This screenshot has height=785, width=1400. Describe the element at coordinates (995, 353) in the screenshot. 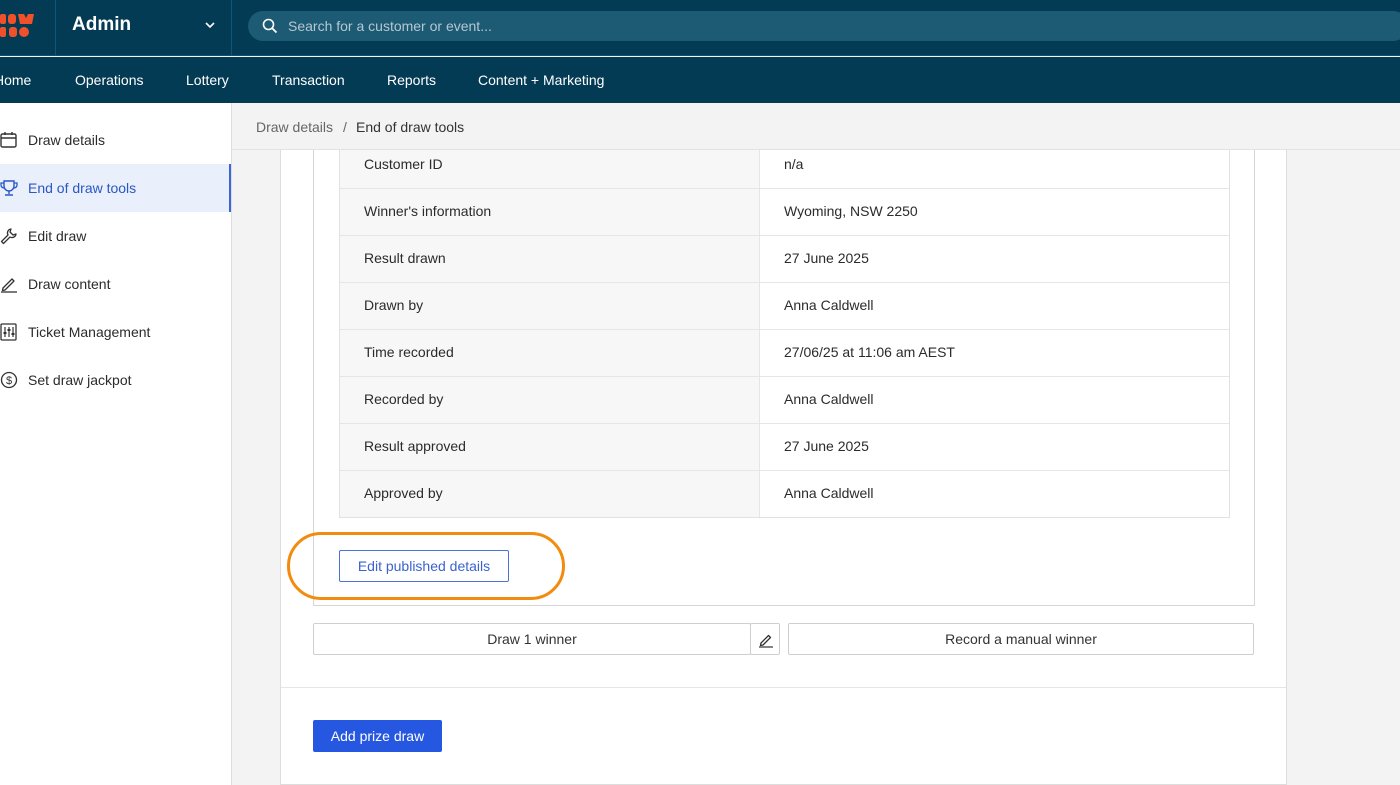

I see `row-value-cell: 27/06/25 at 11:06 am AEST` at that location.